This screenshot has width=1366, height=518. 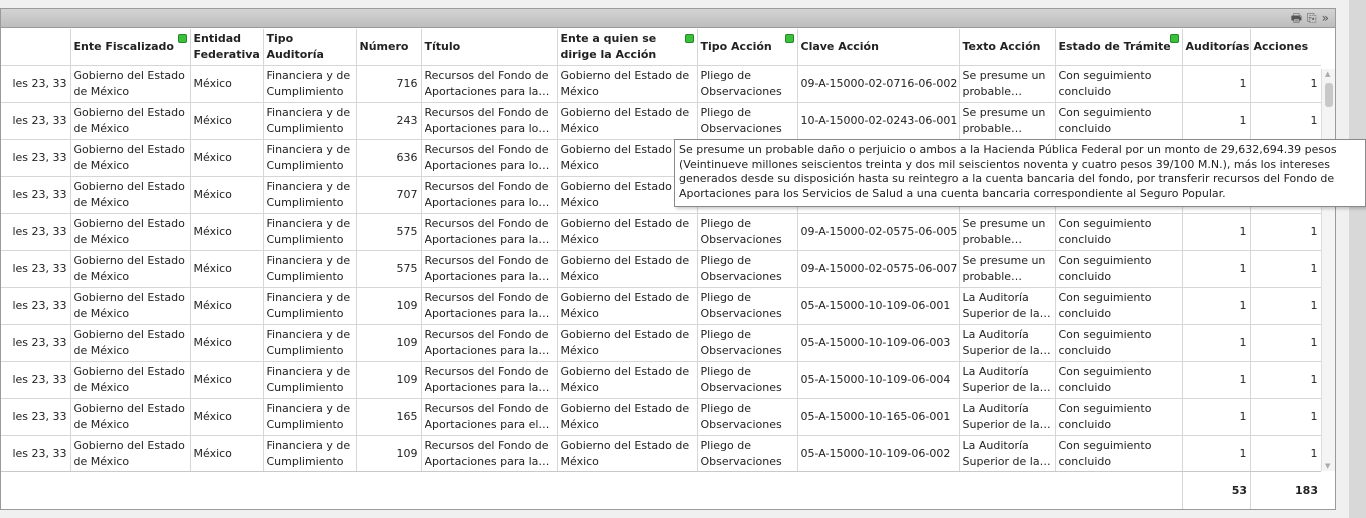 I want to click on page-scrollbar, so click(x=1357, y=259).